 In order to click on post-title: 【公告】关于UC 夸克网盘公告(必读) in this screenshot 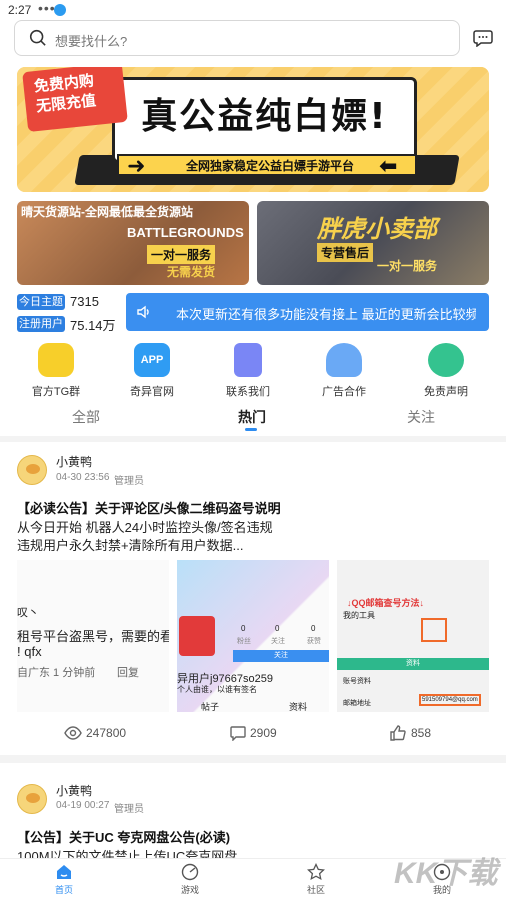, I will do `click(123, 836)`.